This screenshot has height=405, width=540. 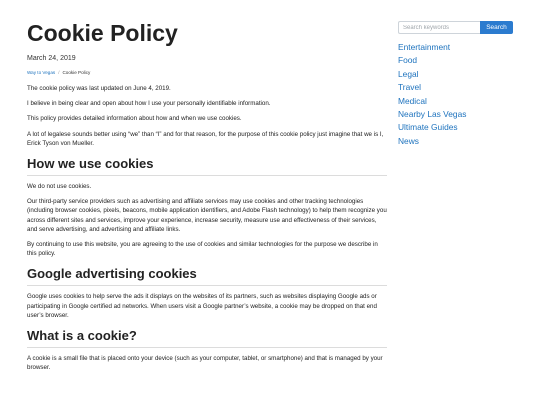 What do you see at coordinates (496, 27) in the screenshot?
I see `search-button: Search` at bounding box center [496, 27].